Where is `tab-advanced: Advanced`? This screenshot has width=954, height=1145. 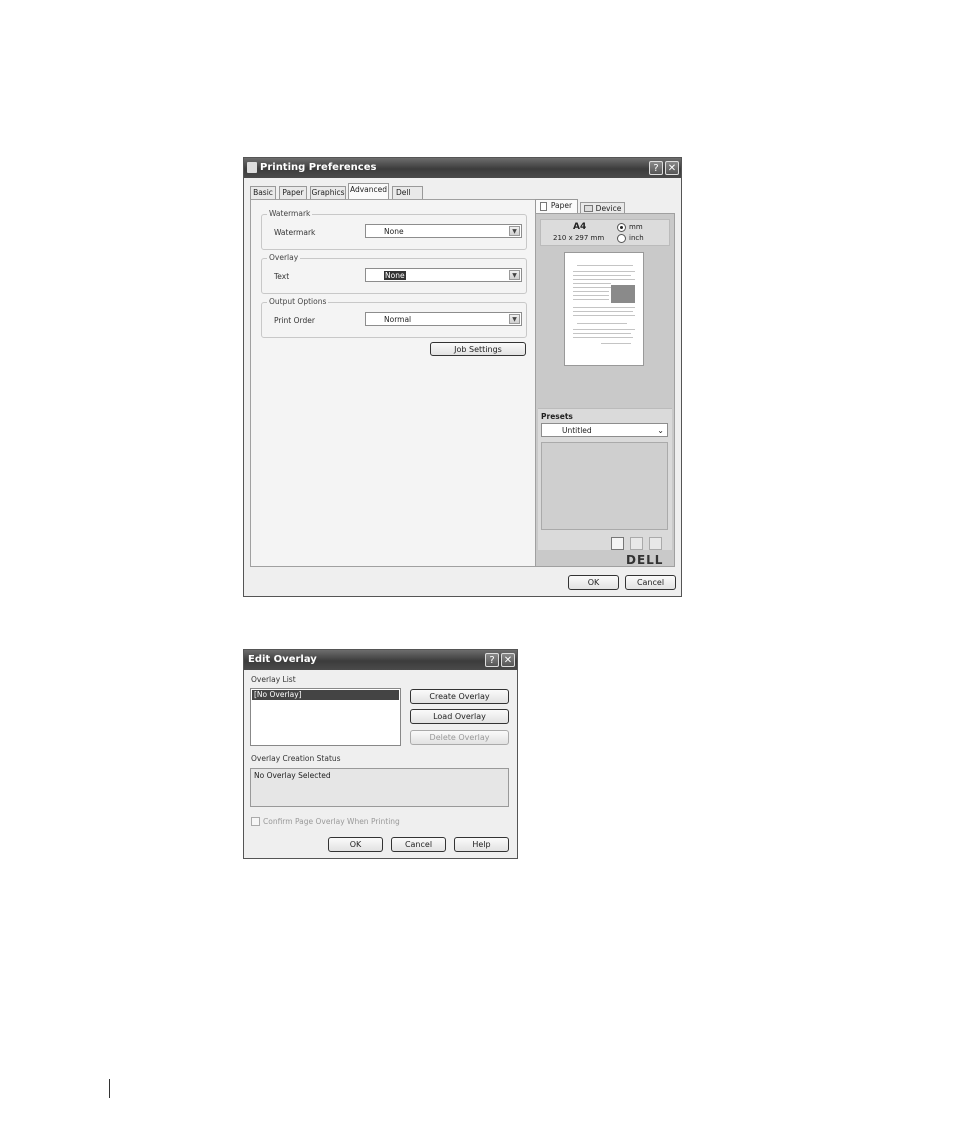 tab-advanced: Advanced is located at coordinates (368, 191).